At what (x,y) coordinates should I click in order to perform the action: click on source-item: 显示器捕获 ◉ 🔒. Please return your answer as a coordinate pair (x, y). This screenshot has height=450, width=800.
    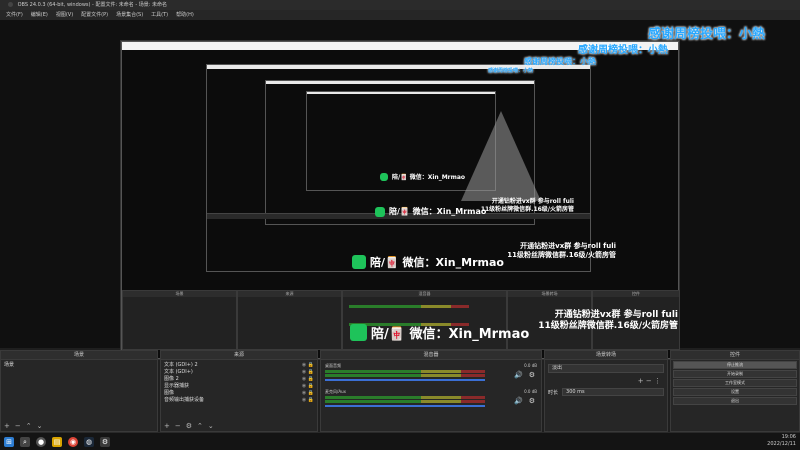
    Looking at the image, I should click on (239, 386).